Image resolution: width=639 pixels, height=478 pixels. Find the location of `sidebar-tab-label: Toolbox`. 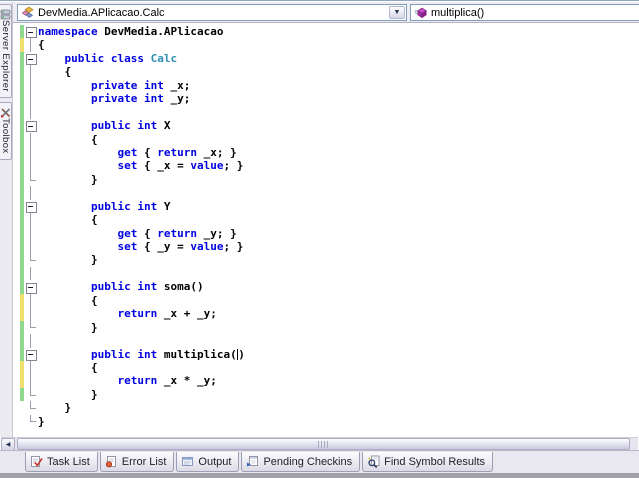

sidebar-tab-label: Toolbox is located at coordinates (5, 136).